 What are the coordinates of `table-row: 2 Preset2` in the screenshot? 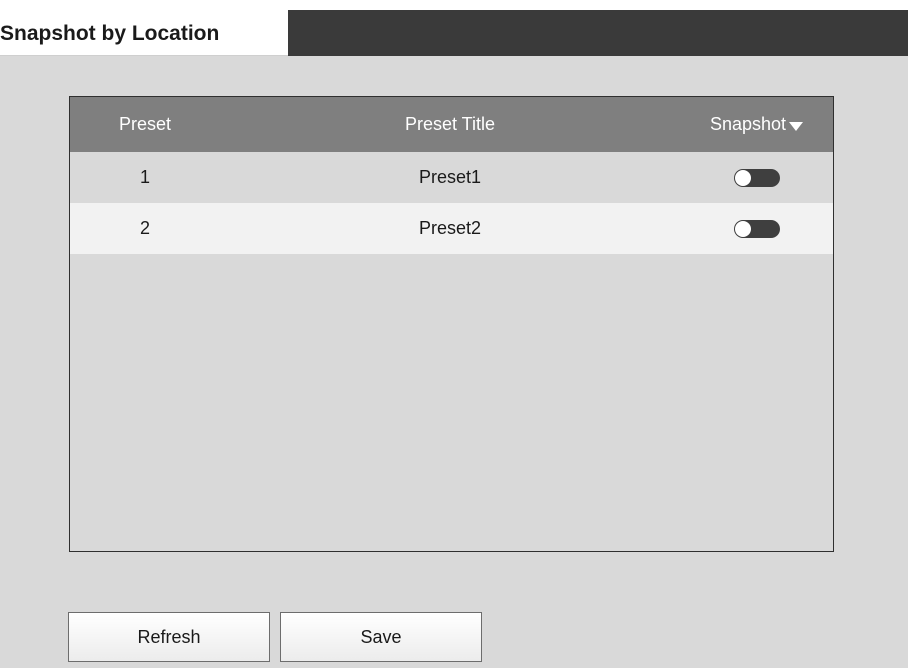 It's located at (451, 228).